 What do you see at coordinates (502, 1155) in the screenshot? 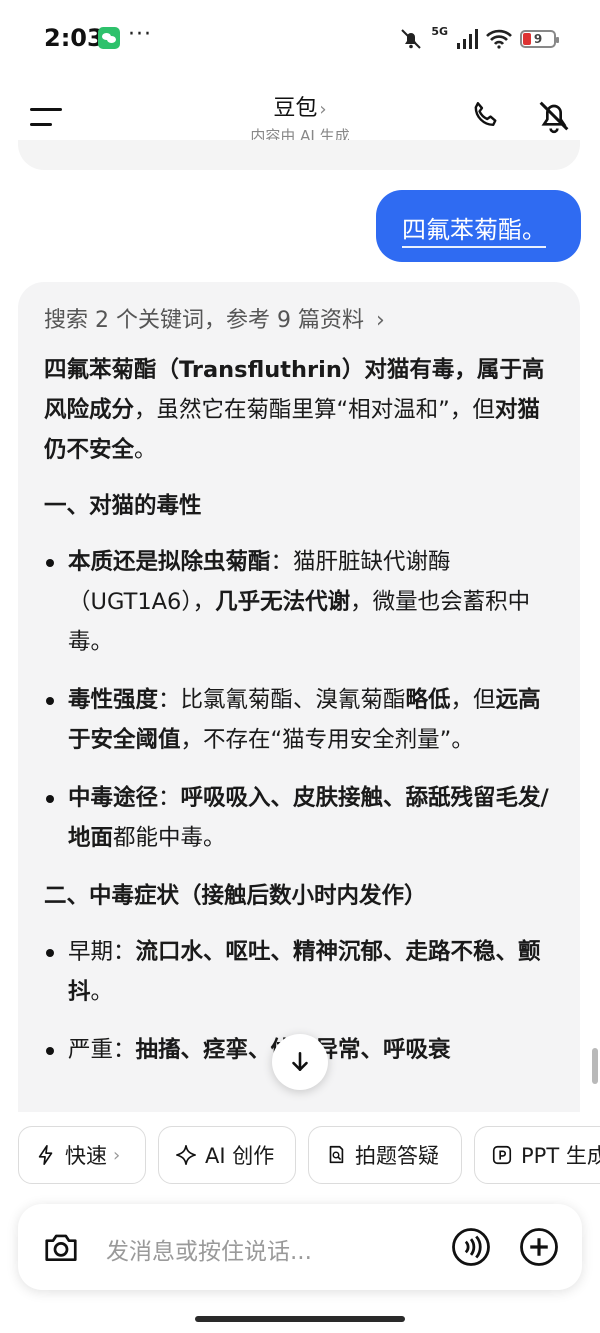
I see `ppt-icon` at bounding box center [502, 1155].